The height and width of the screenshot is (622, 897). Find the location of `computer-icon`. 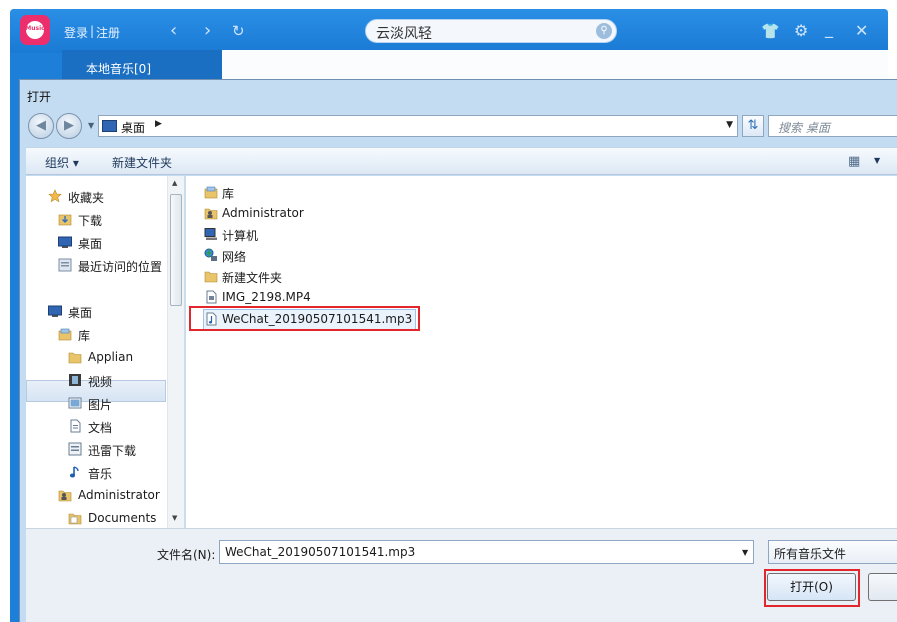

computer-icon is located at coordinates (211, 234).